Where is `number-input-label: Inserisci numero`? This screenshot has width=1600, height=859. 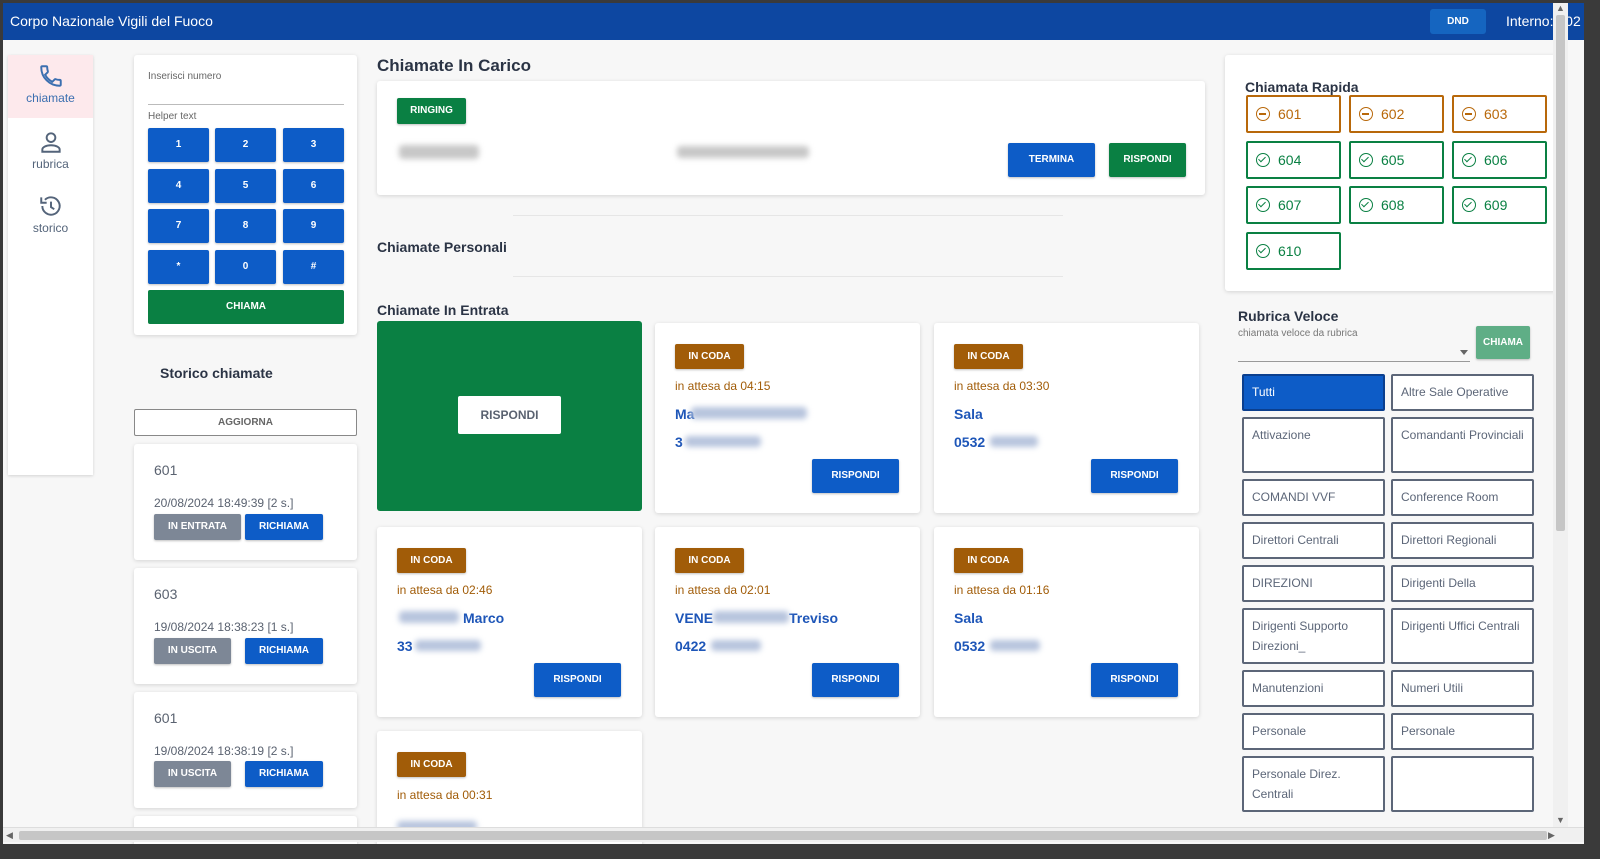
number-input-label: Inserisci numero is located at coordinates (184, 76).